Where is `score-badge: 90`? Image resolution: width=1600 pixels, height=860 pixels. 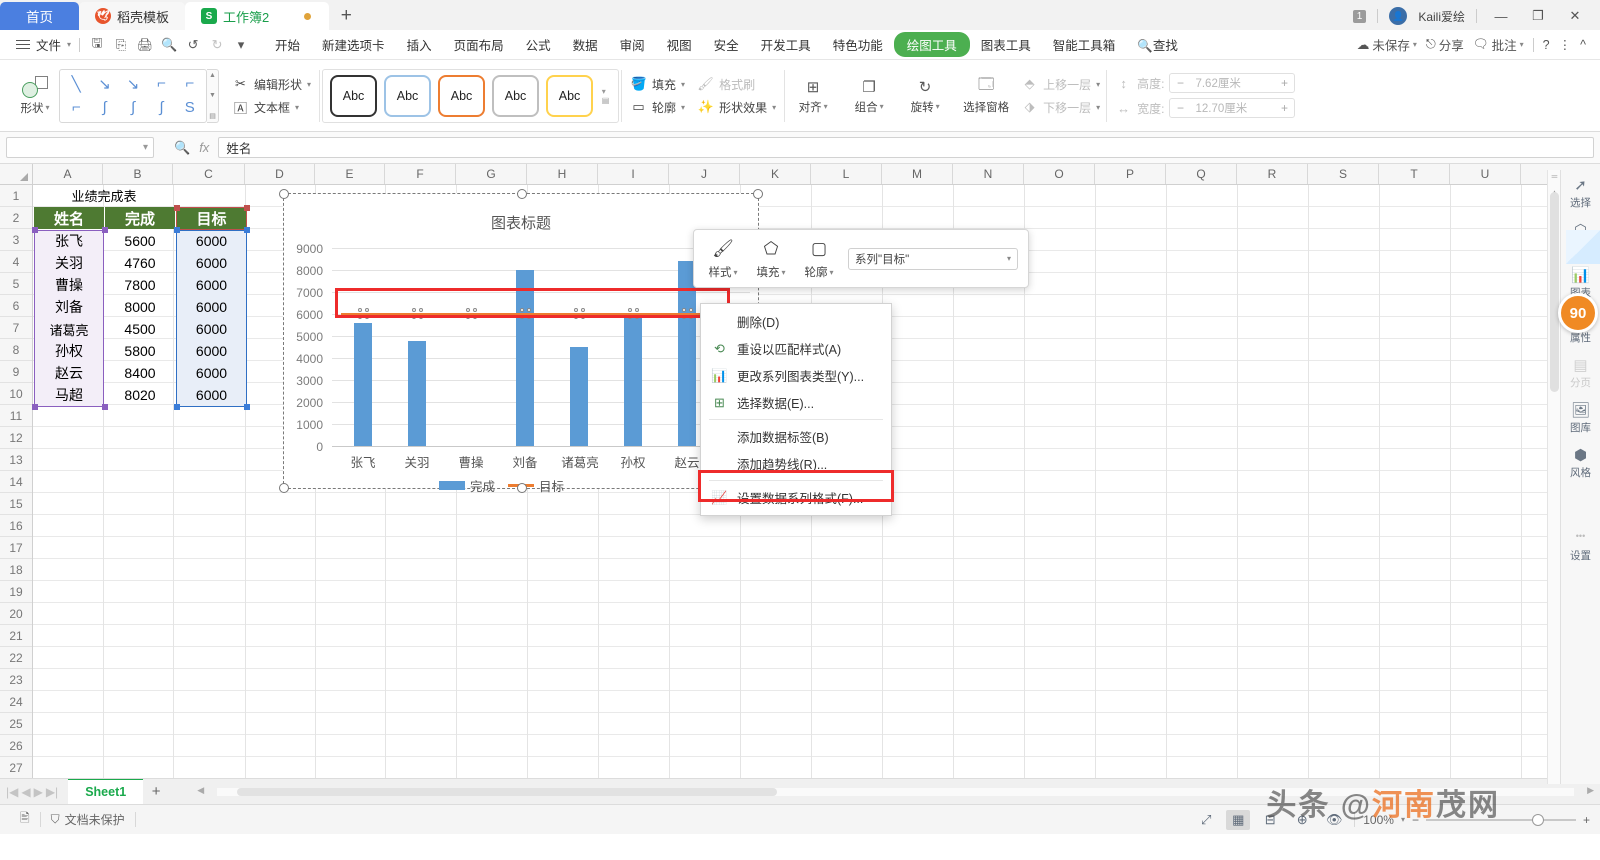
score-badge: 90 is located at coordinates (1578, 313).